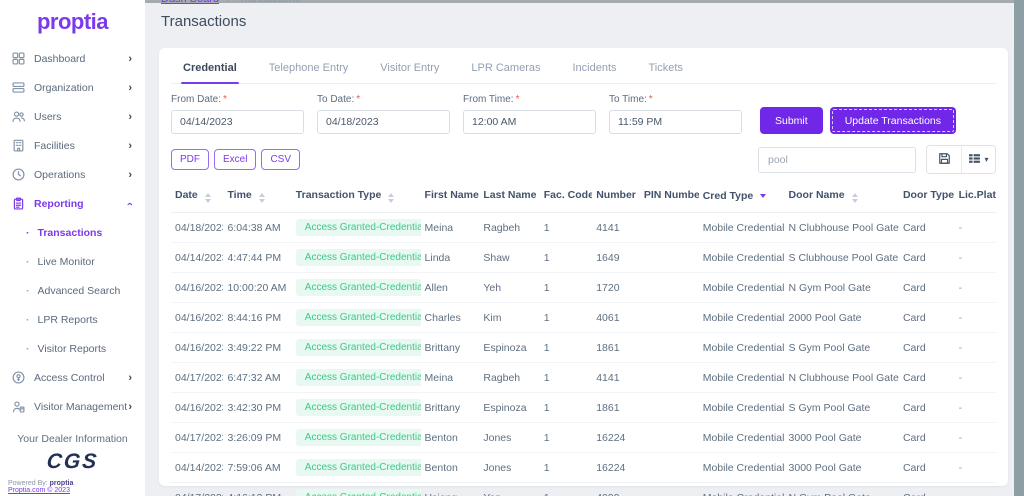  What do you see at coordinates (72, 232) in the screenshot?
I see `sidebar-item-transactions: · Transactions` at bounding box center [72, 232].